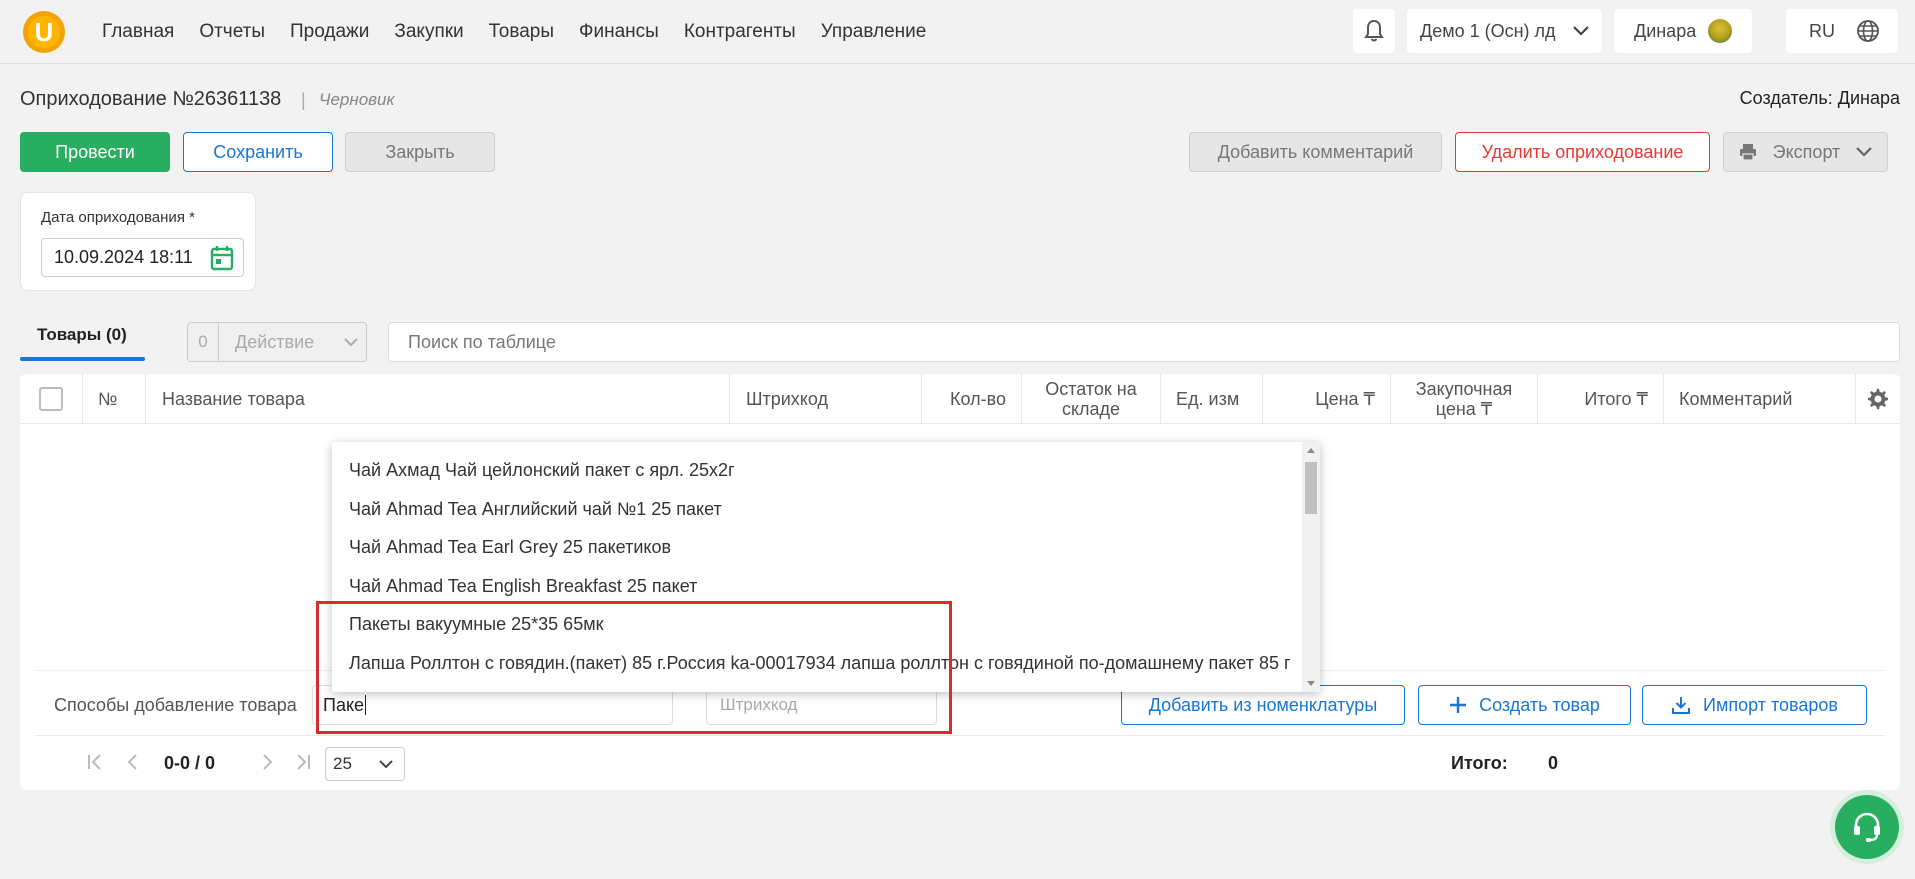 The height and width of the screenshot is (879, 1915). I want to click on import-products-label: Импорт товаров, so click(1770, 704).